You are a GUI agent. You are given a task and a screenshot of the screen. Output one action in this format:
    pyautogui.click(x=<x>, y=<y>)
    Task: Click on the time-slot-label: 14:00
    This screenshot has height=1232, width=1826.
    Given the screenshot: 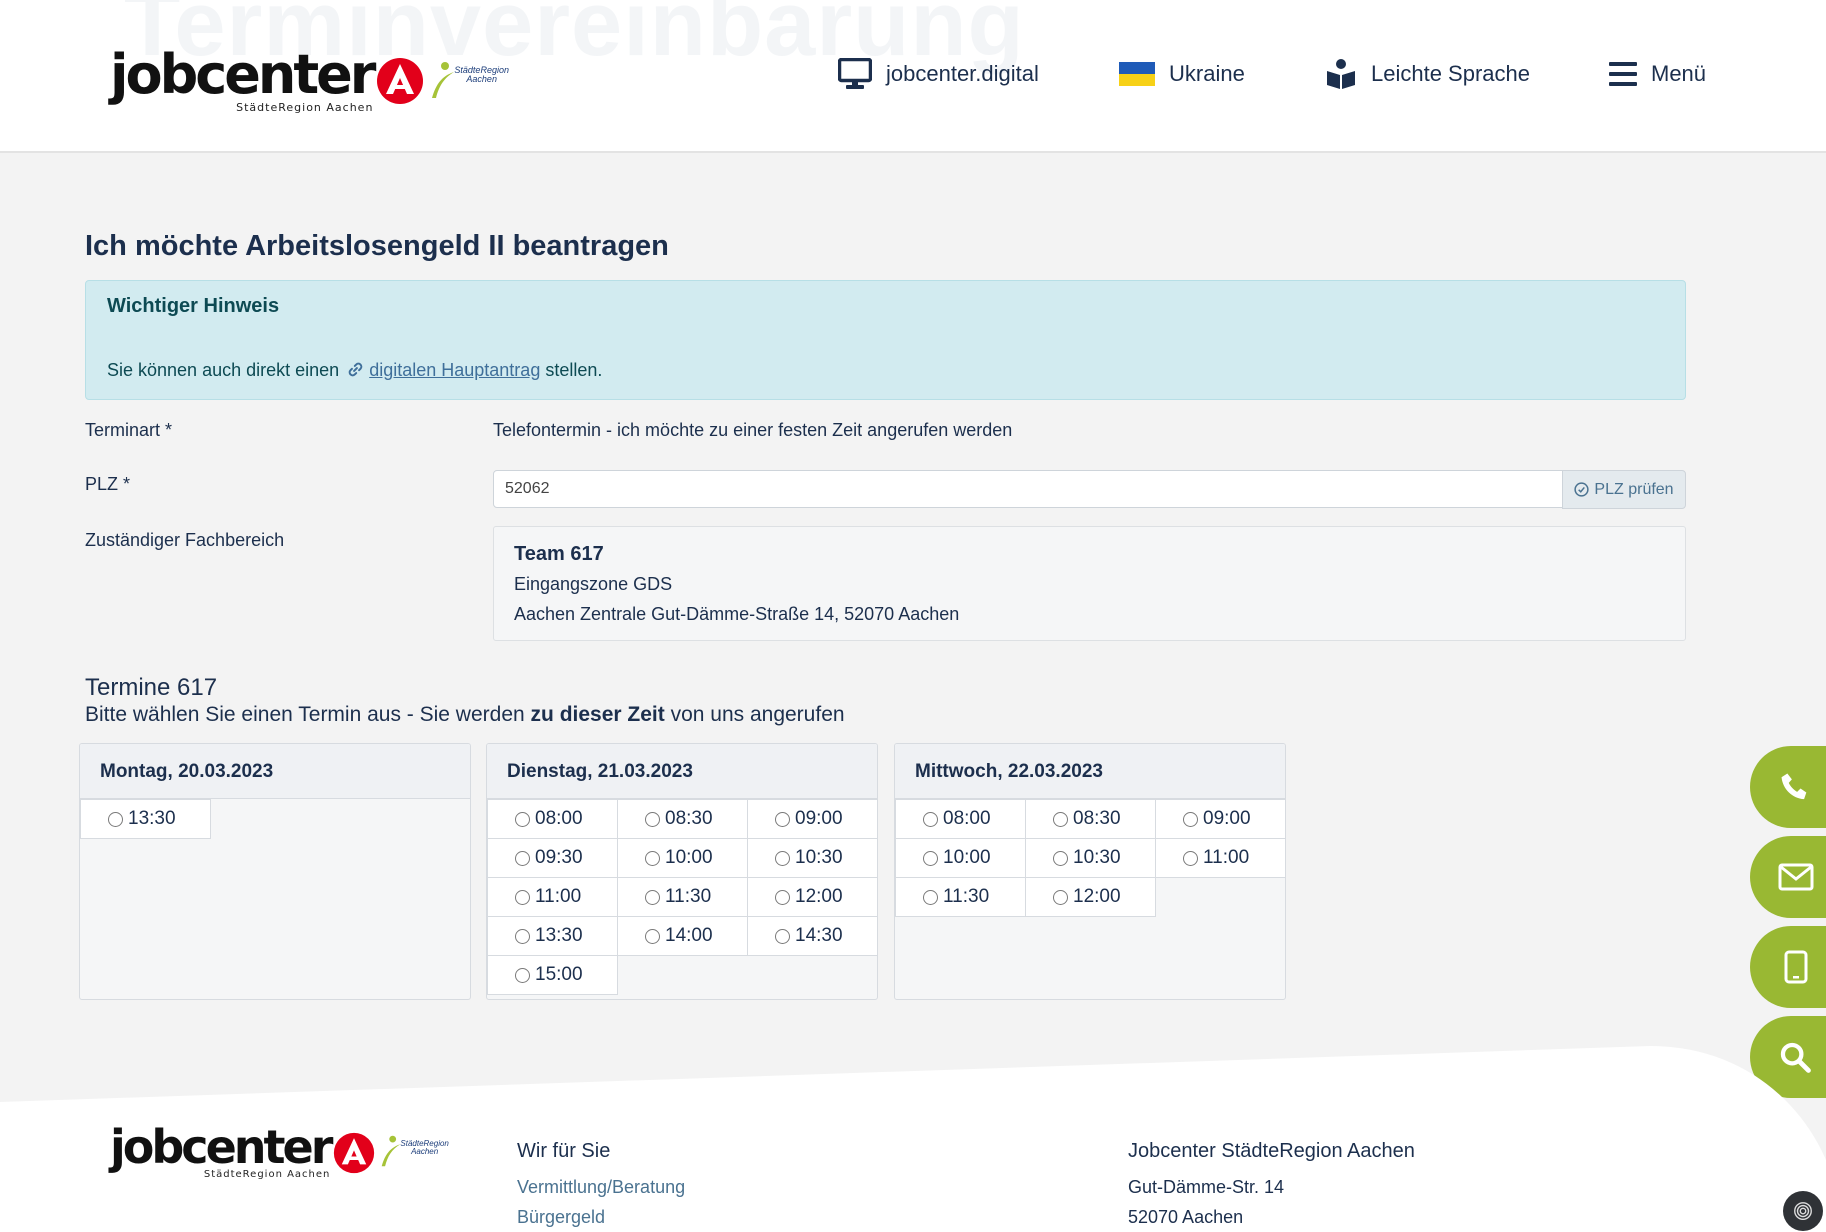 What is the action you would take?
    pyautogui.click(x=689, y=935)
    